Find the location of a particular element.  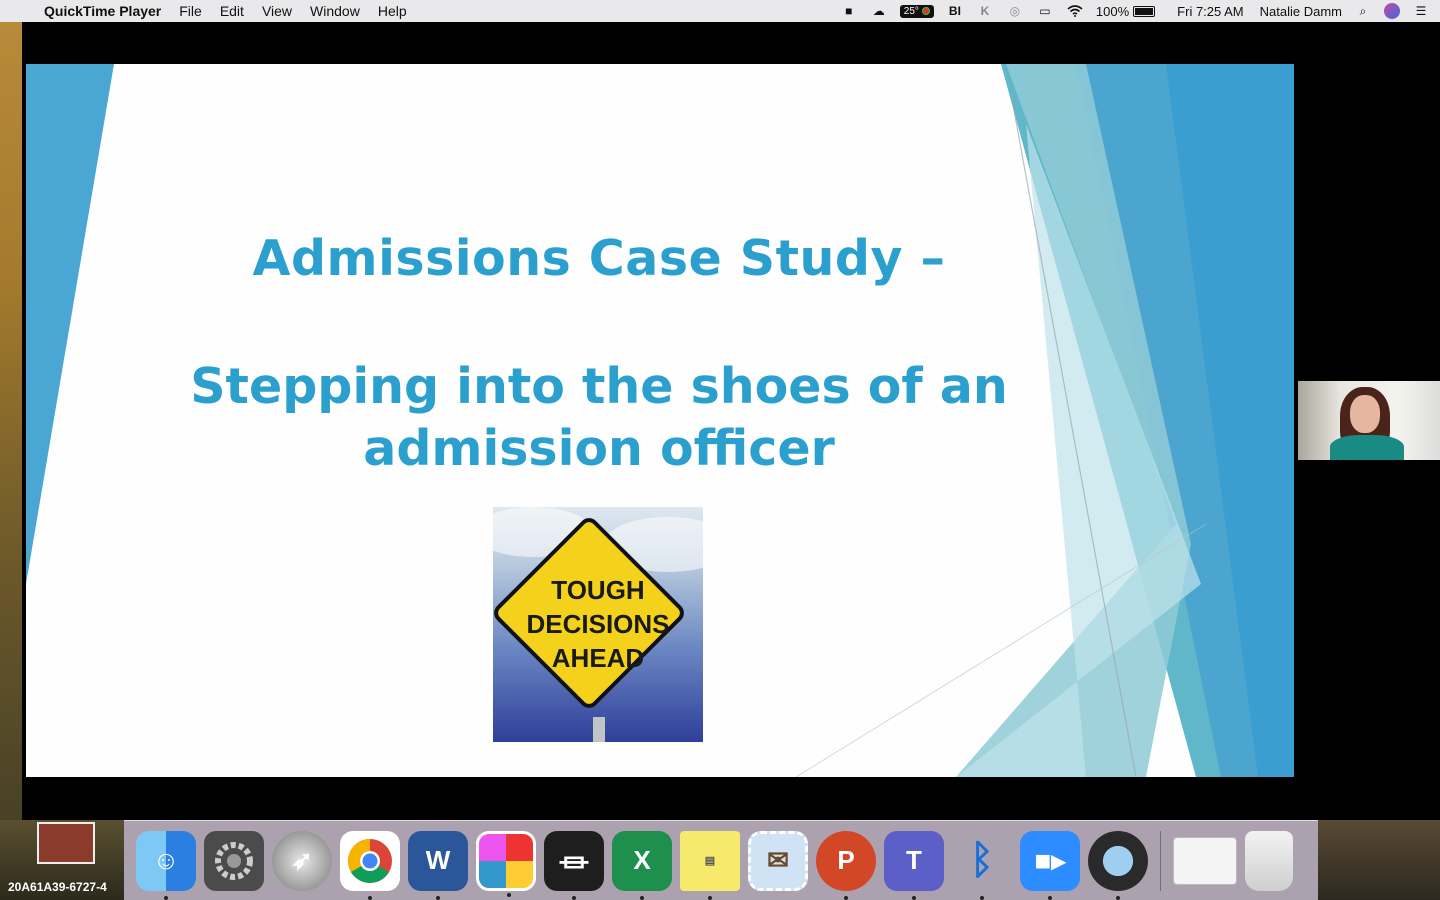

k-status-icon: K is located at coordinates (985, 11).